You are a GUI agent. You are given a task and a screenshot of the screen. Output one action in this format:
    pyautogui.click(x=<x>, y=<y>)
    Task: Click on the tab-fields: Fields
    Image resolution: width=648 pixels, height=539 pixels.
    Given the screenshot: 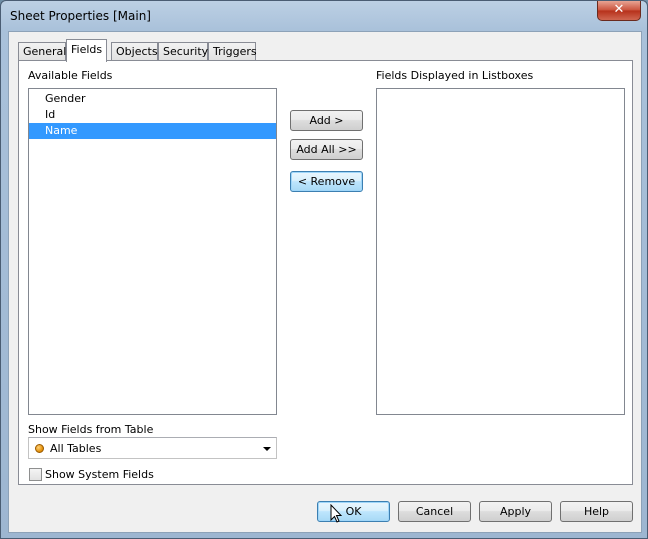 What is the action you would take?
    pyautogui.click(x=86, y=50)
    